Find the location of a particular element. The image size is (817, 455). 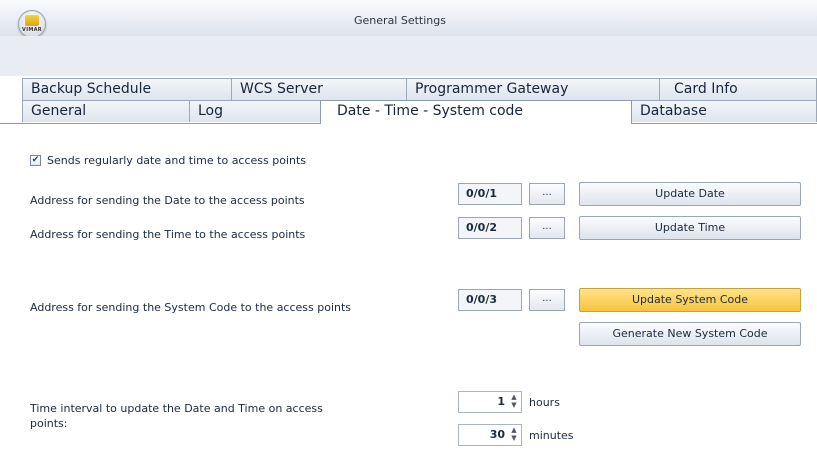

tab-strip is located at coordinates (408, 56).